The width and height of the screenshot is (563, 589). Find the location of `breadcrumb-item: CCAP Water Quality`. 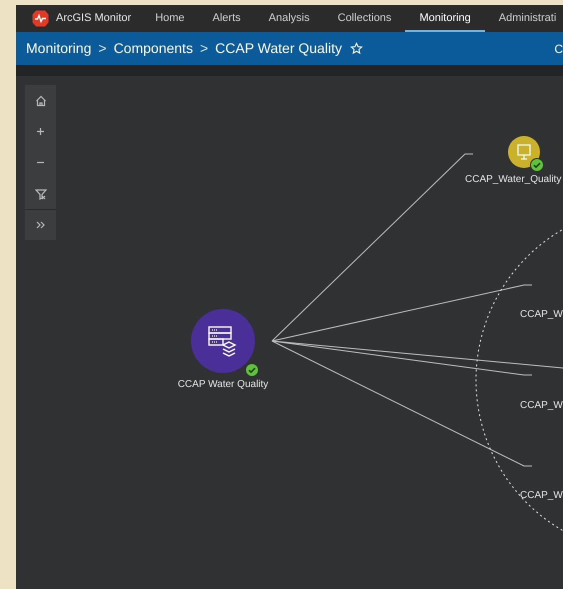

breadcrumb-item: CCAP Water Quality is located at coordinates (278, 48).